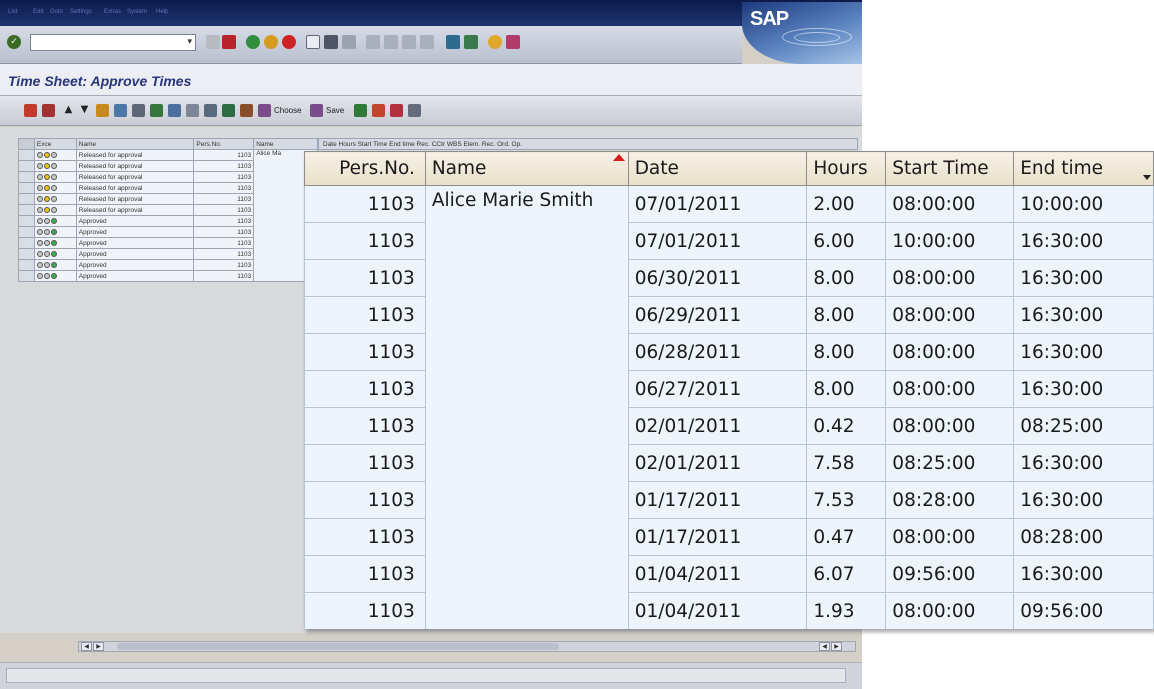 The width and height of the screenshot is (1154, 689). What do you see at coordinates (396, 110) in the screenshot?
I see `assign-icon` at bounding box center [396, 110].